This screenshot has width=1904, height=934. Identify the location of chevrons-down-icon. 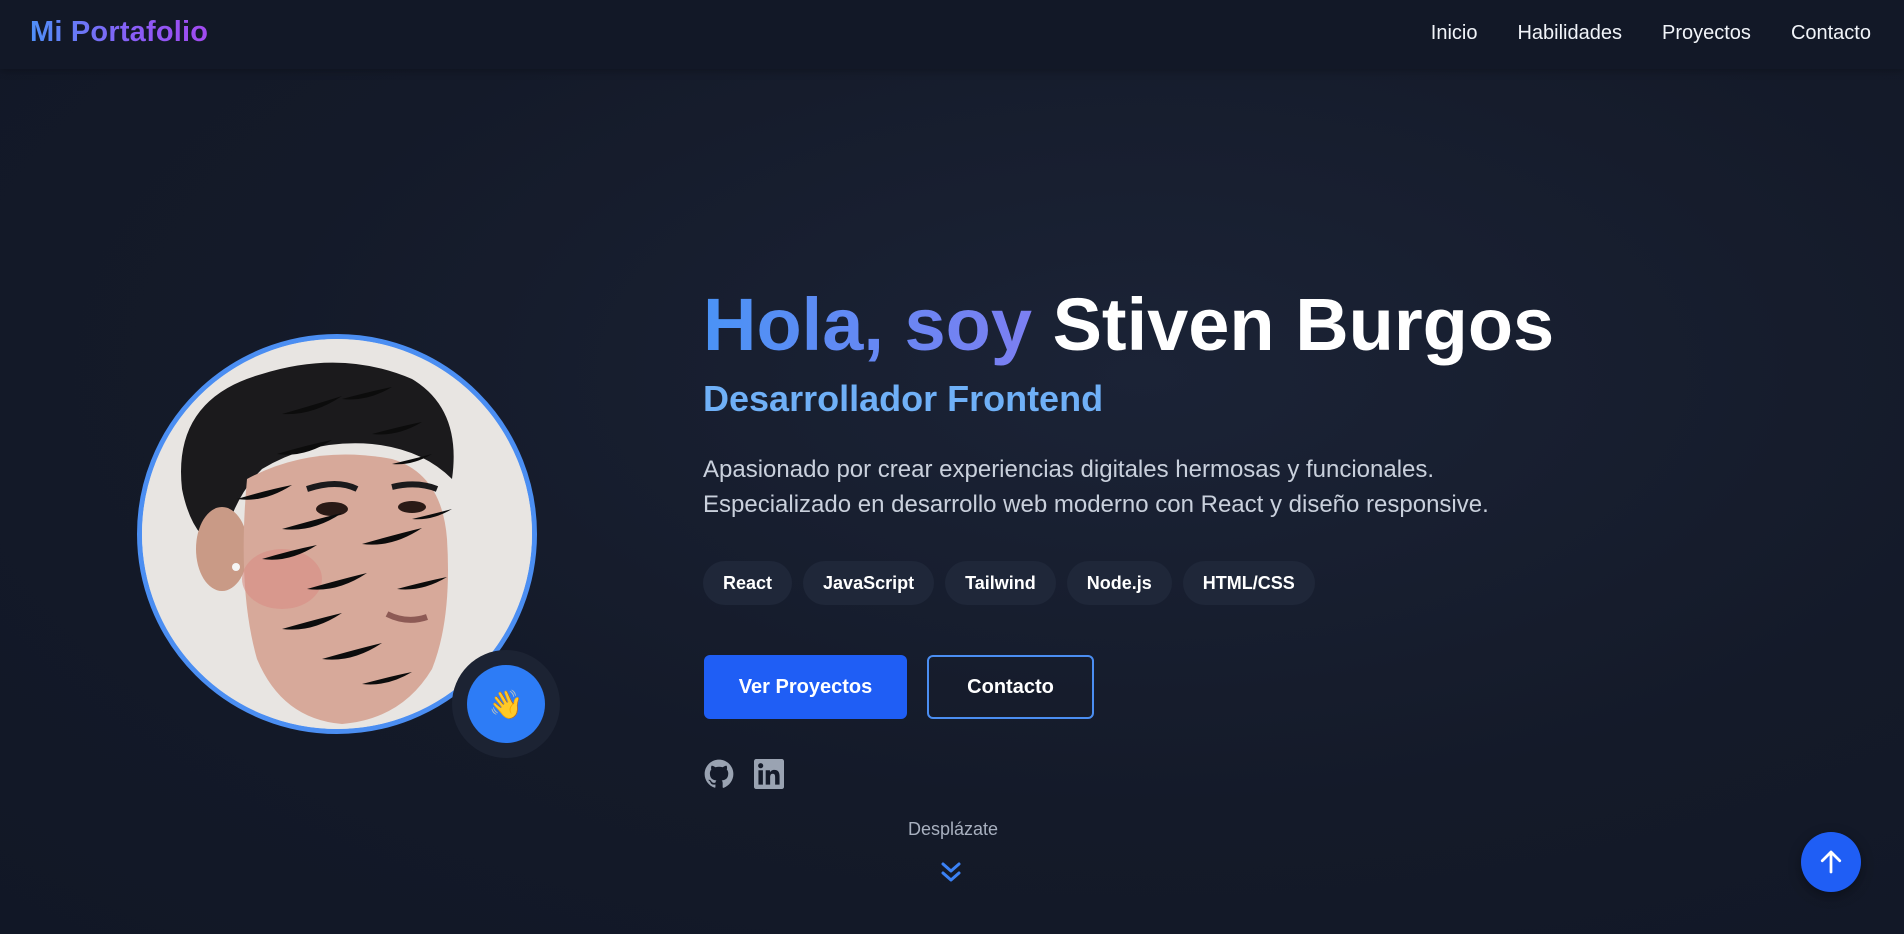
(951, 873).